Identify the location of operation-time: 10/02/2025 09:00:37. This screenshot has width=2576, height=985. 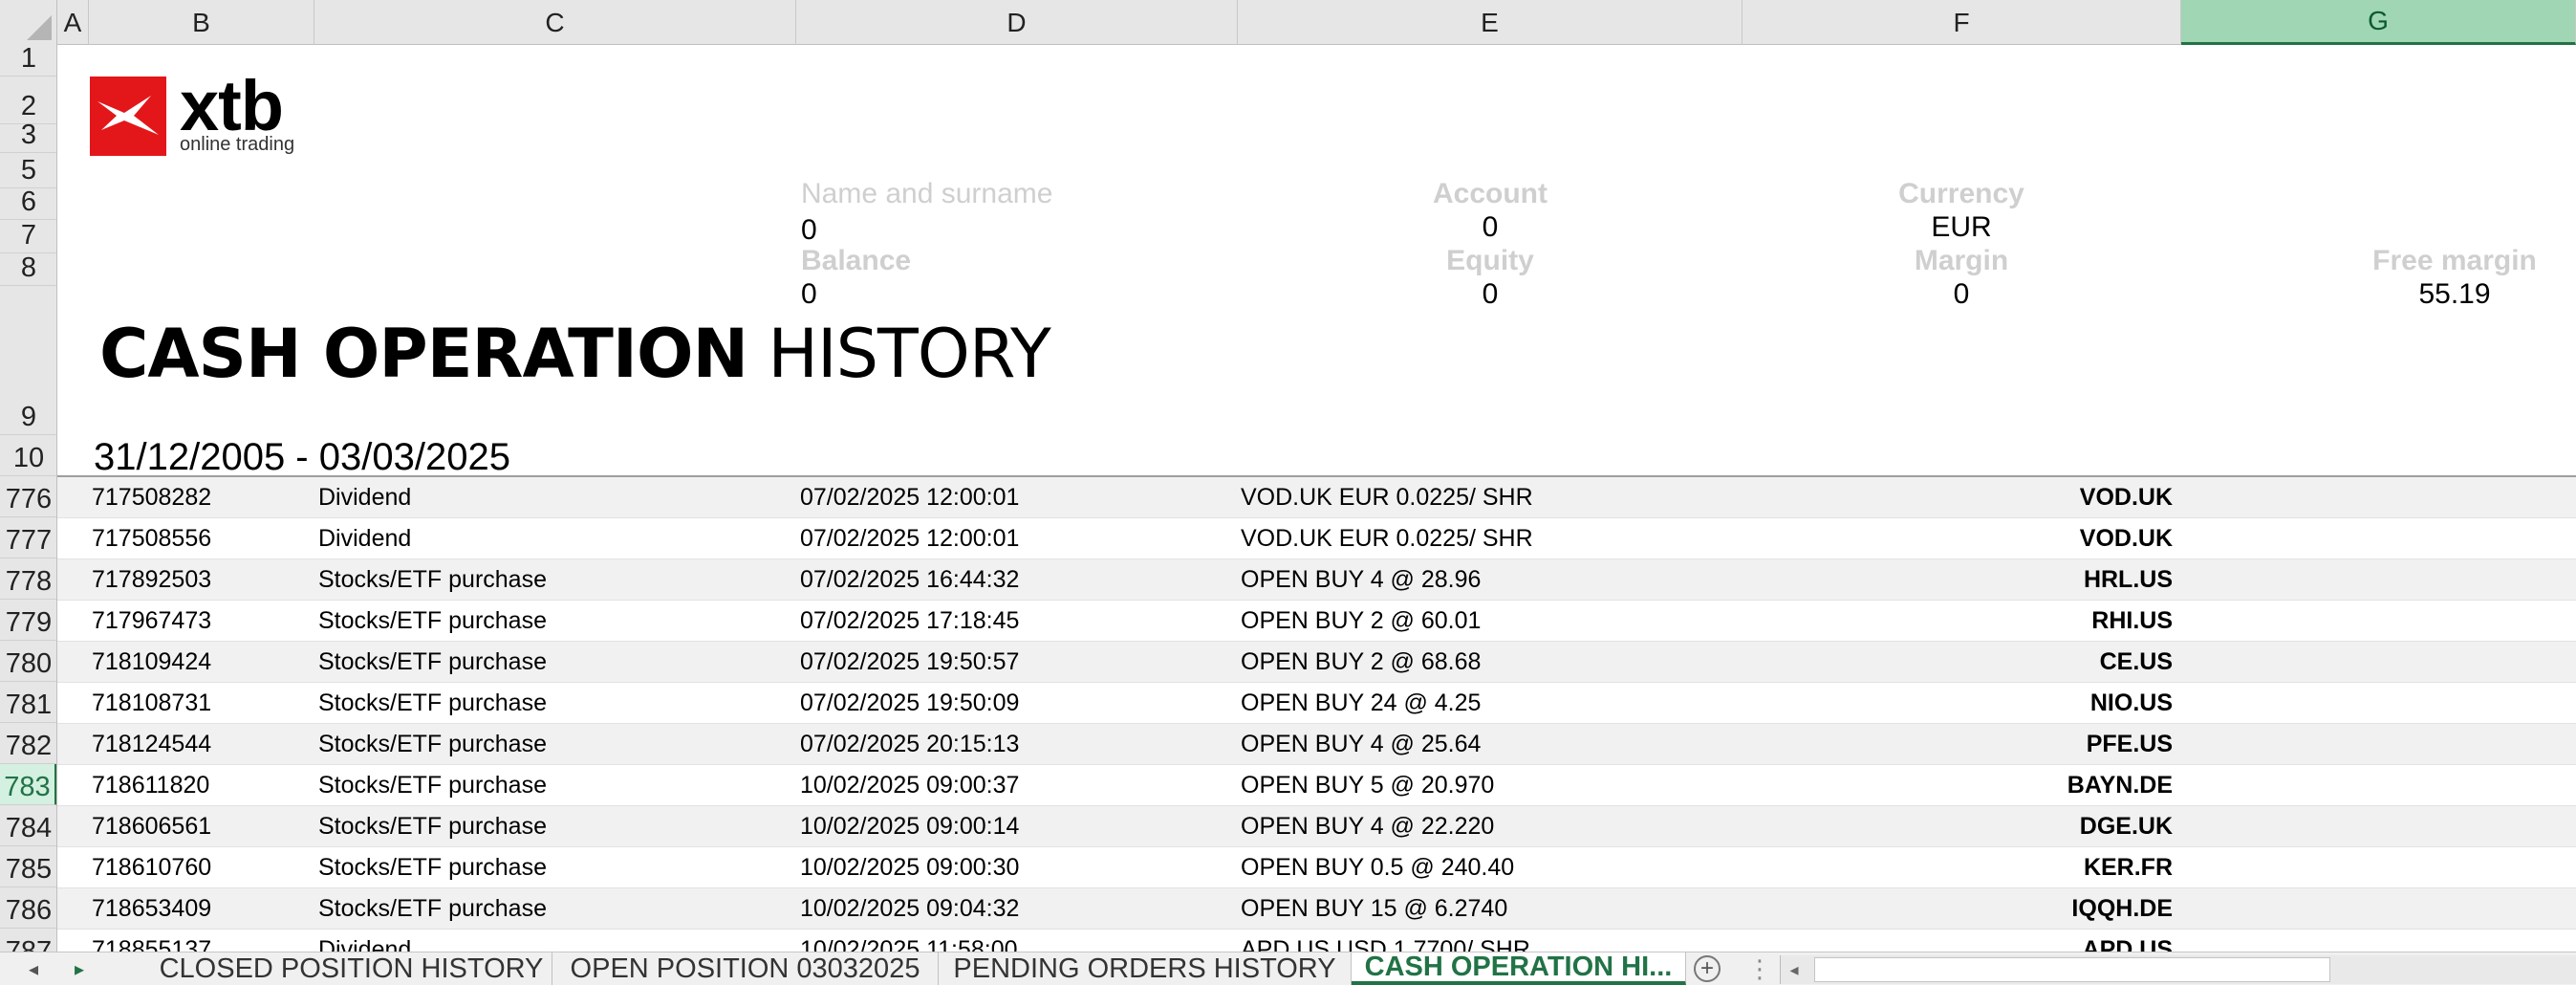
(910, 785).